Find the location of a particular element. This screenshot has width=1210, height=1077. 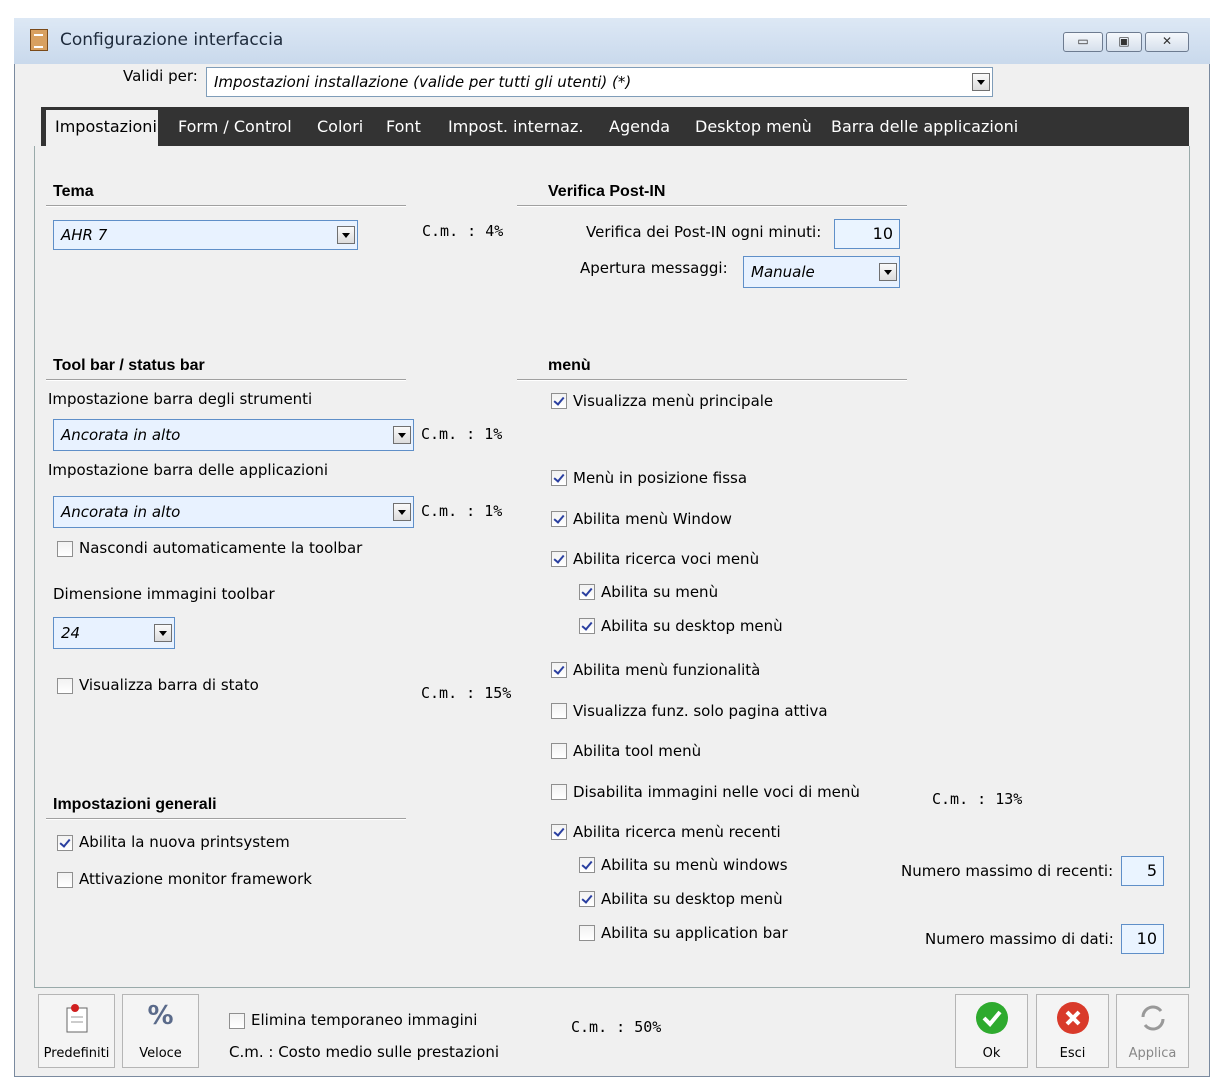

funz-pagina-attiva-checkbox is located at coordinates (559, 711).